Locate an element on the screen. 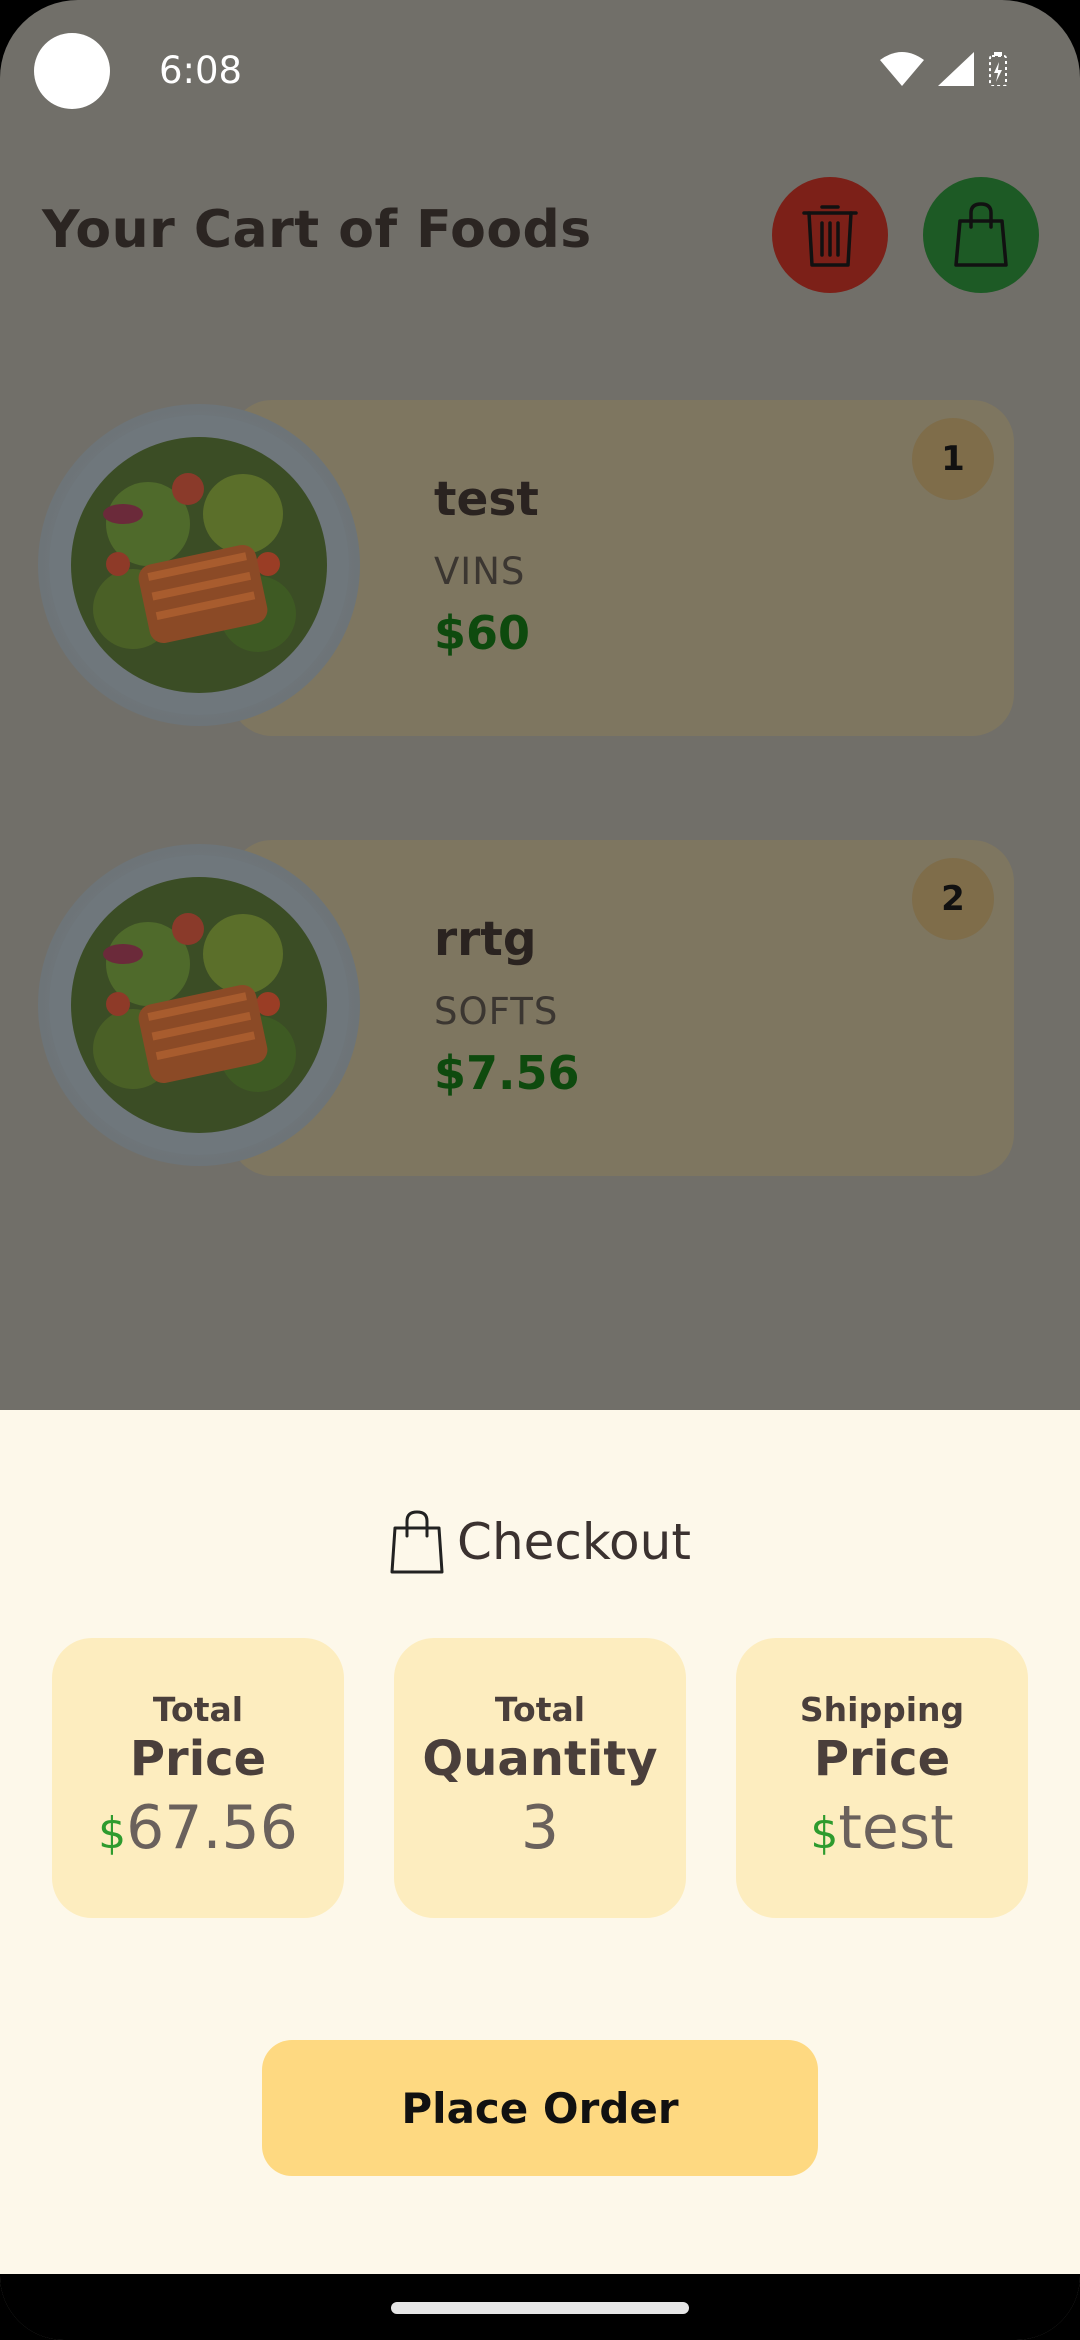  stat-value: 3 is located at coordinates (540, 1828).